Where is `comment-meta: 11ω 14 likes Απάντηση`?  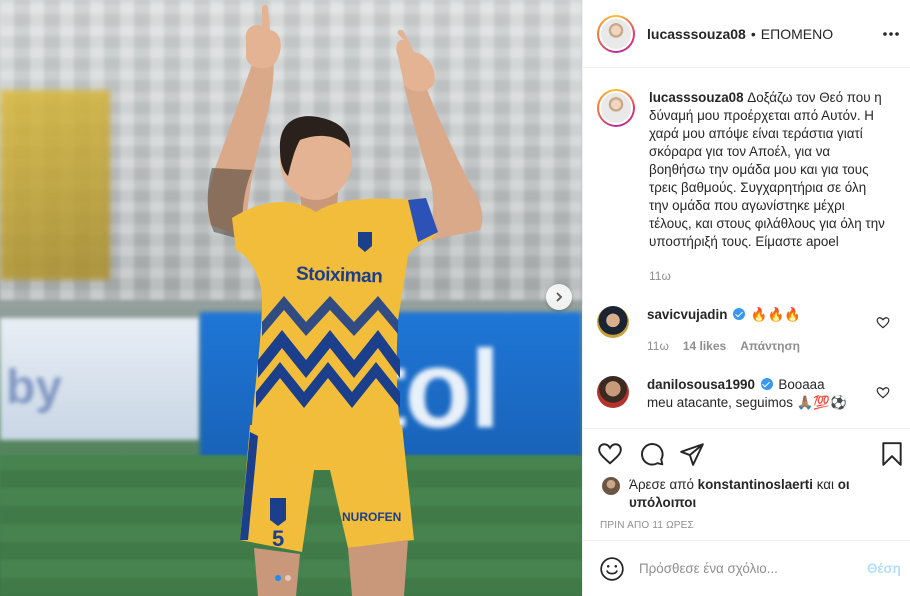
comment-meta: 11ω 14 likes Απάντηση is located at coordinates (747, 346).